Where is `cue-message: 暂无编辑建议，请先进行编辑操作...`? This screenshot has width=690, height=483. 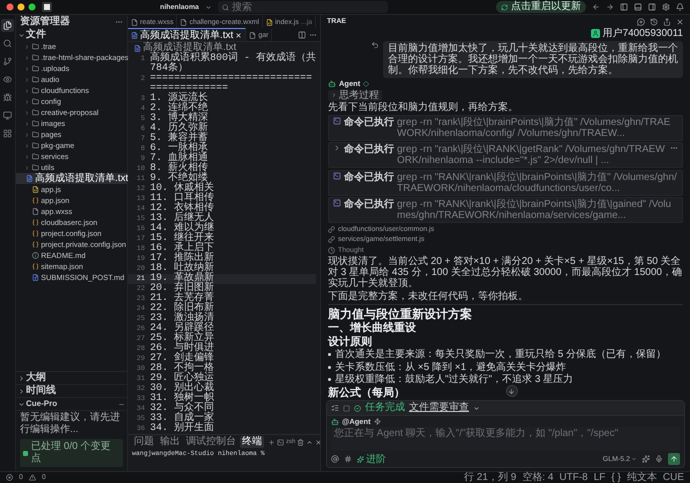
cue-message: 暂无编辑建议，请先进行编辑操作... is located at coordinates (70, 424).